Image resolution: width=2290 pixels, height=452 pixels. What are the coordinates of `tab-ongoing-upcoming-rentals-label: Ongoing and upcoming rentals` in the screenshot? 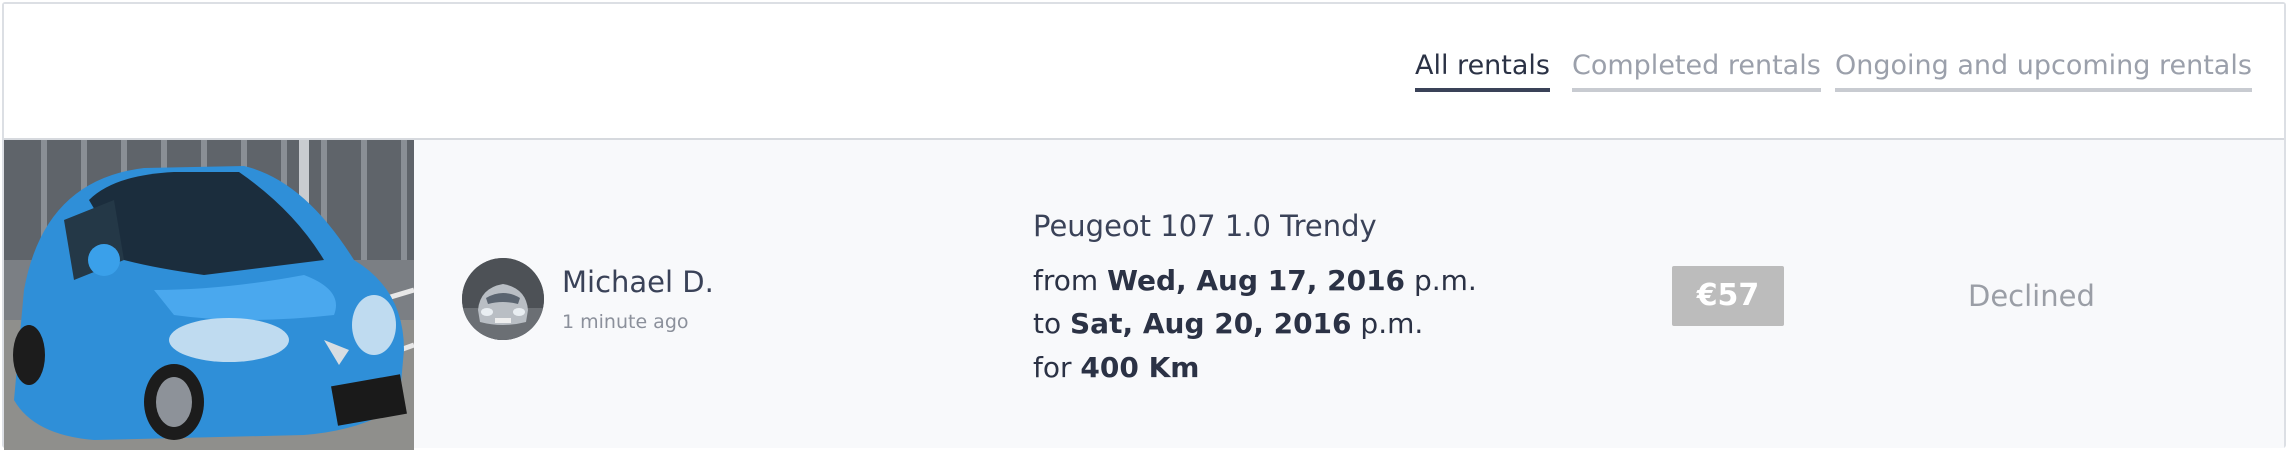 It's located at (2043, 65).